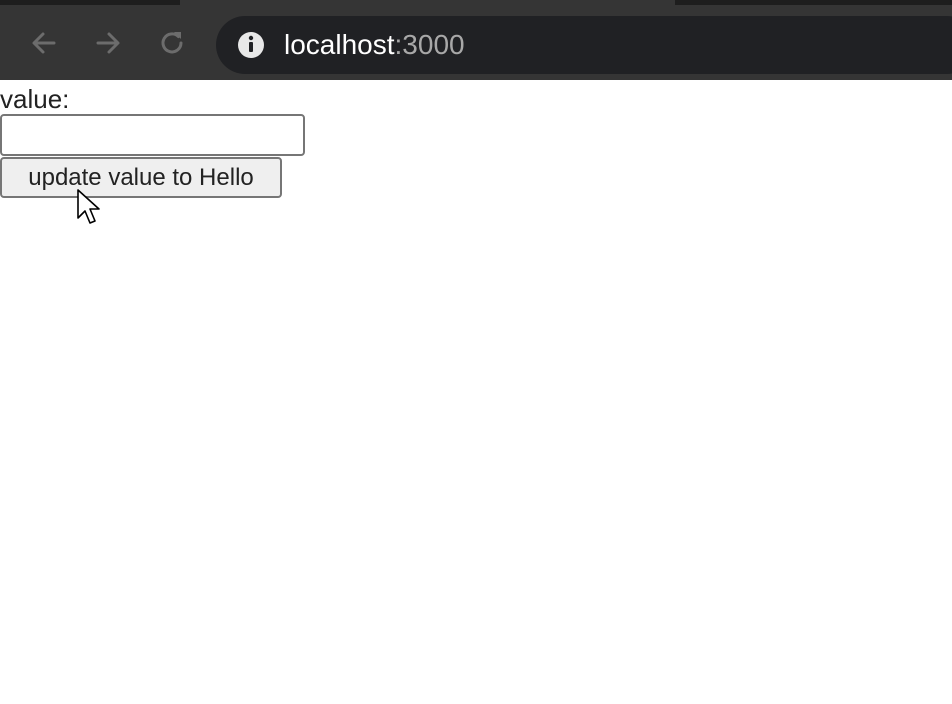  Describe the element at coordinates (427, 2) in the screenshot. I see `tab-strip` at that location.